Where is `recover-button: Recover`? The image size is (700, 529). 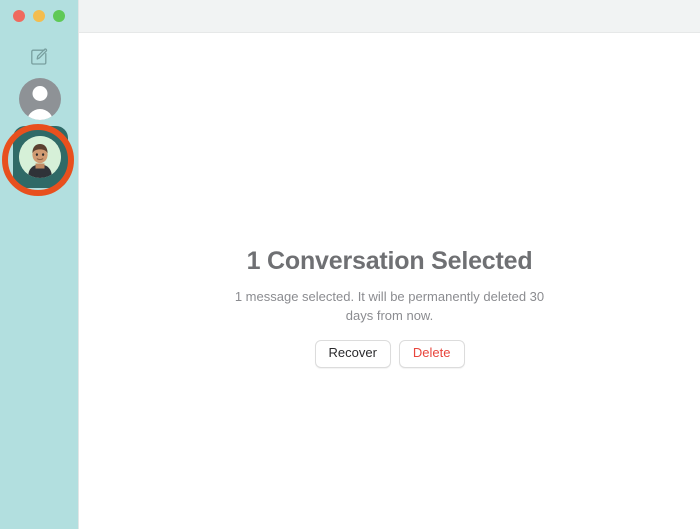 recover-button: Recover is located at coordinates (352, 353).